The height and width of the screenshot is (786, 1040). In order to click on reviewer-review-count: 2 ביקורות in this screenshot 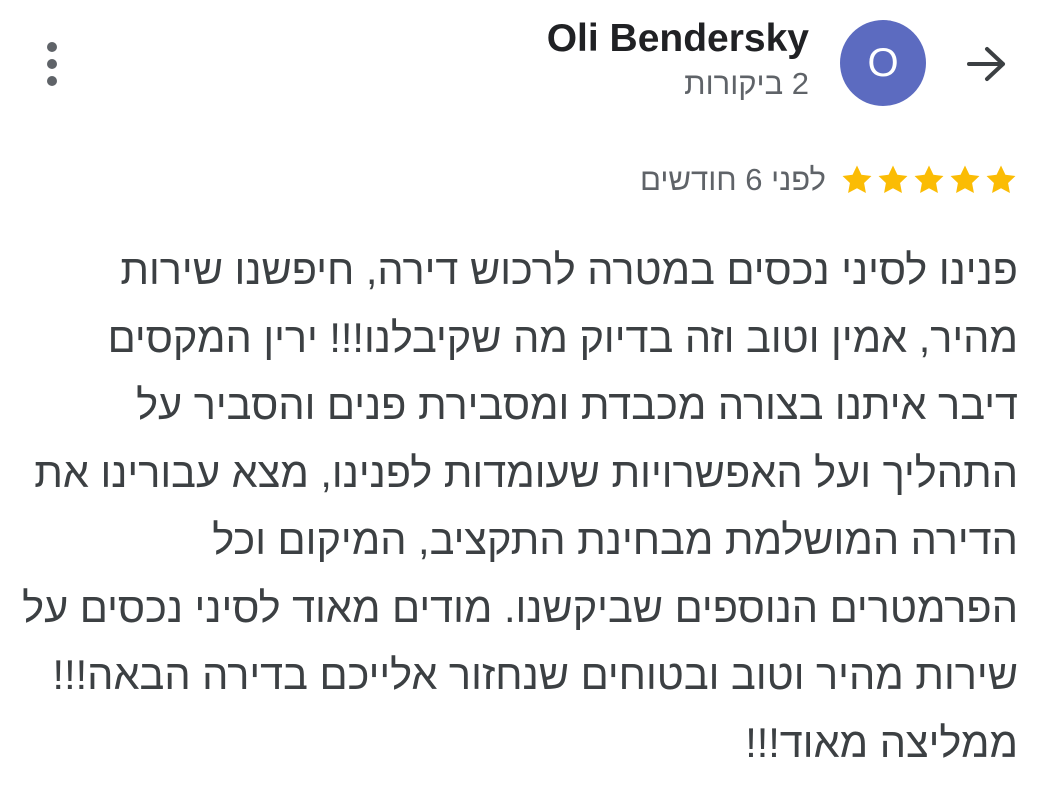, I will do `click(746, 83)`.